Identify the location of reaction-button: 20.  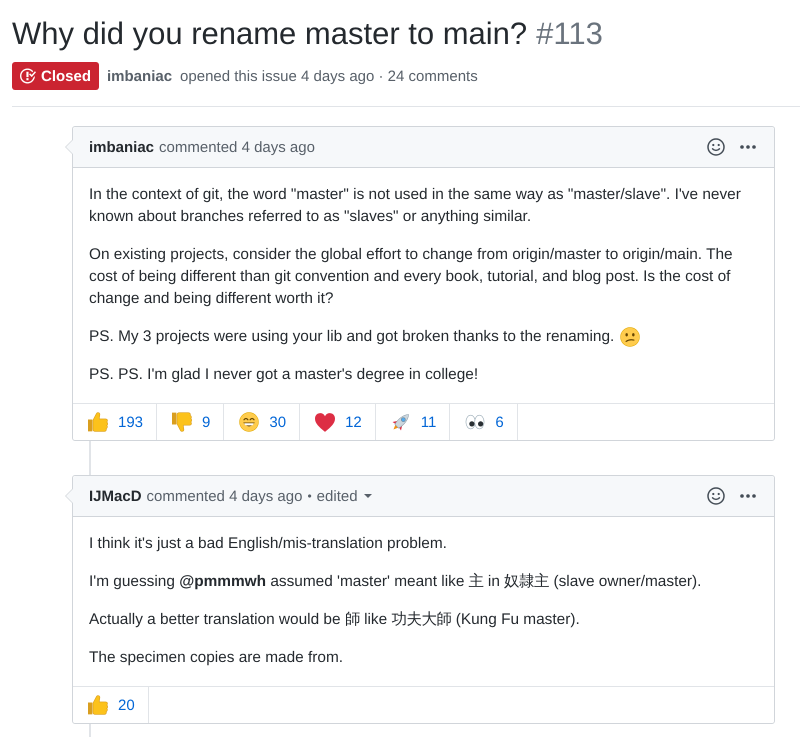
(111, 705).